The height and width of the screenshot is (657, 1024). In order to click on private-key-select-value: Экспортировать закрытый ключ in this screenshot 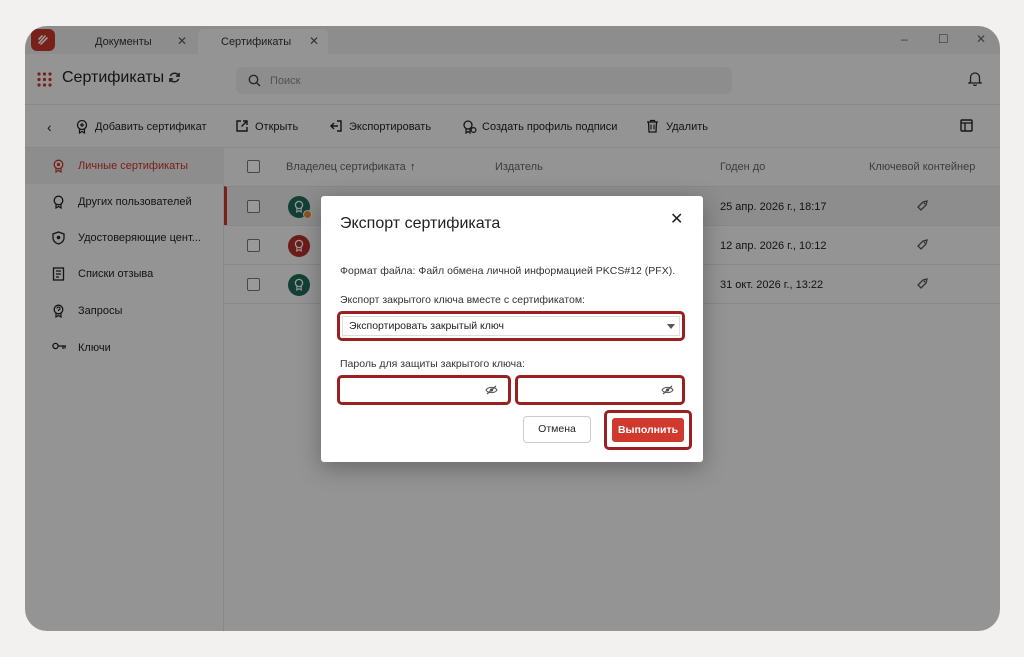, I will do `click(426, 326)`.